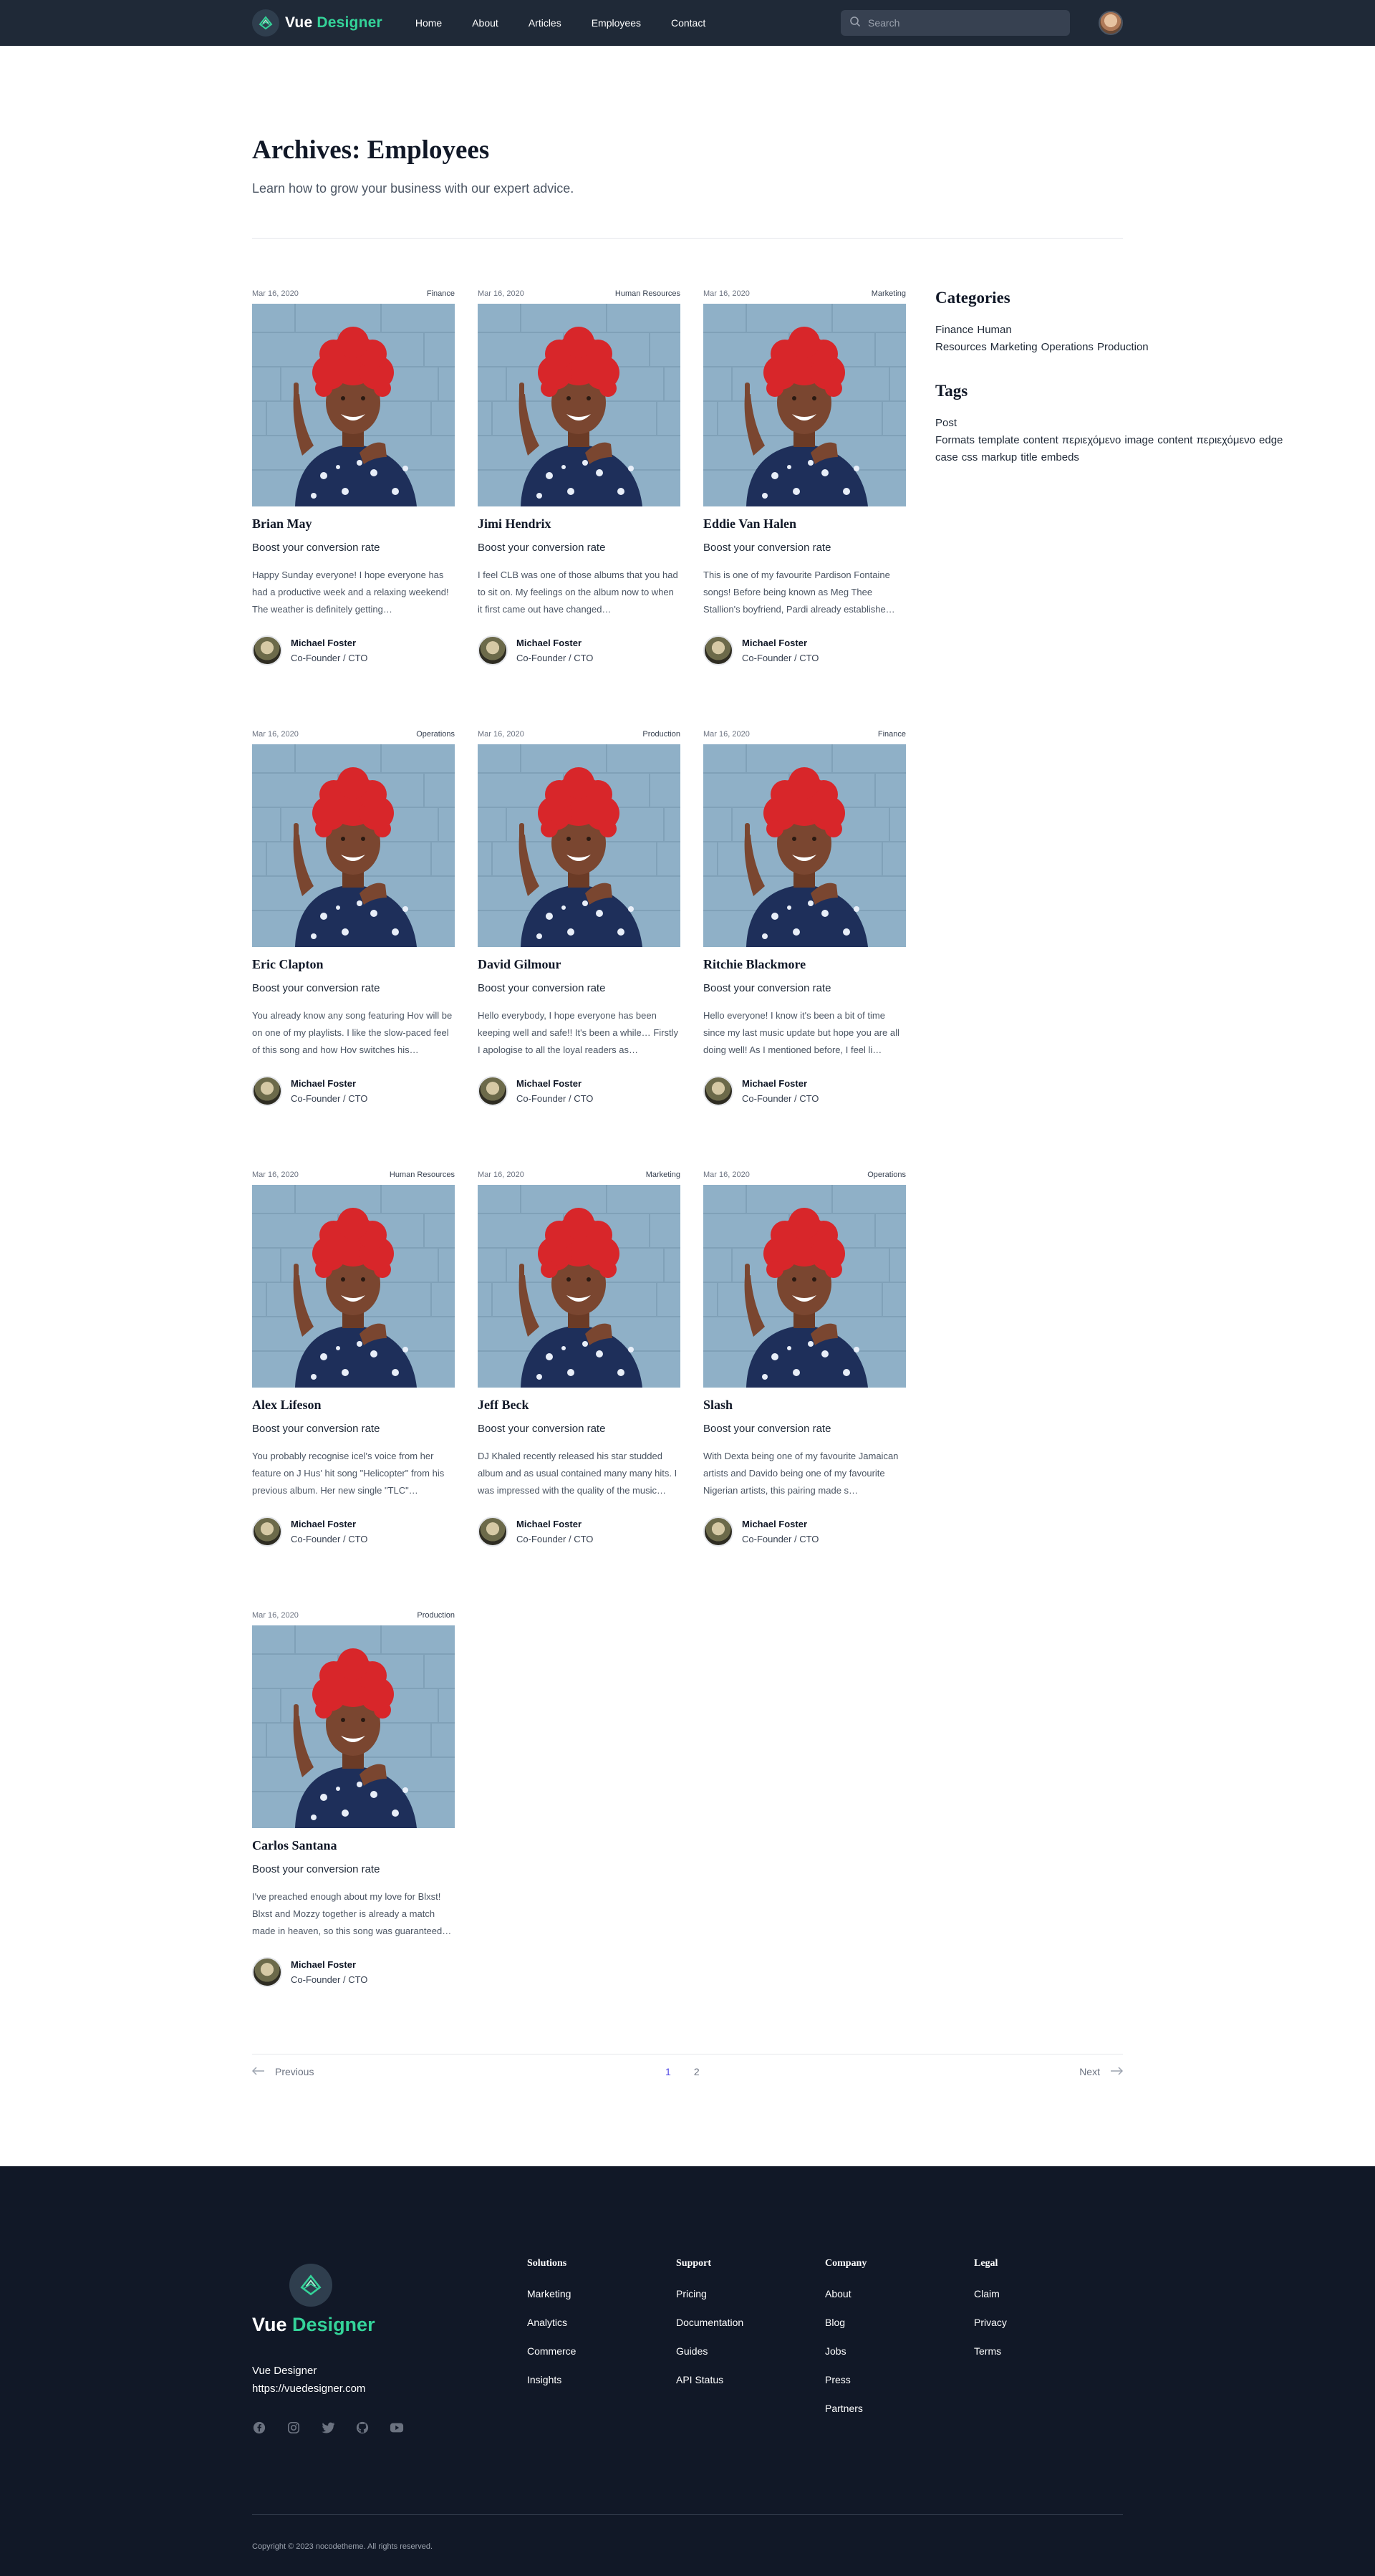  I want to click on categories-title: Categories, so click(973, 298).